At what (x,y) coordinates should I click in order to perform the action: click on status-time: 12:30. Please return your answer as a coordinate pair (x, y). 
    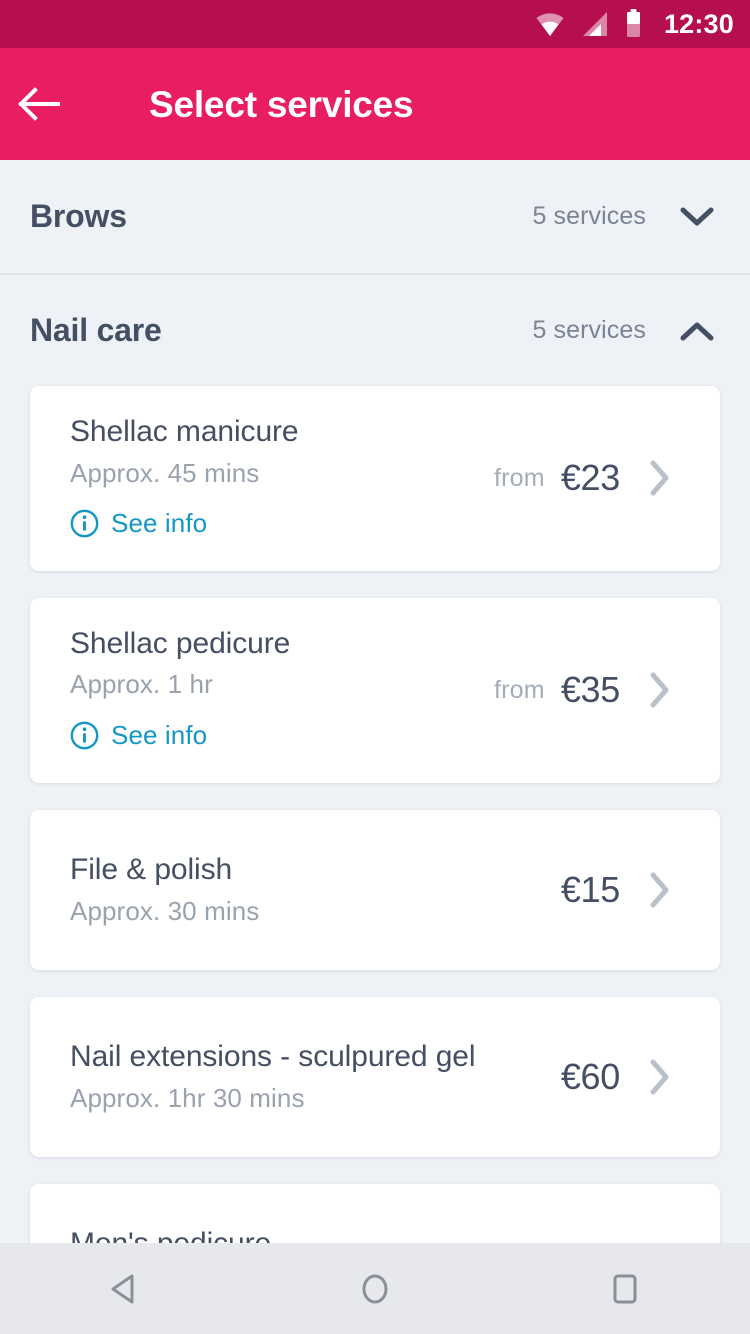
    Looking at the image, I should click on (698, 23).